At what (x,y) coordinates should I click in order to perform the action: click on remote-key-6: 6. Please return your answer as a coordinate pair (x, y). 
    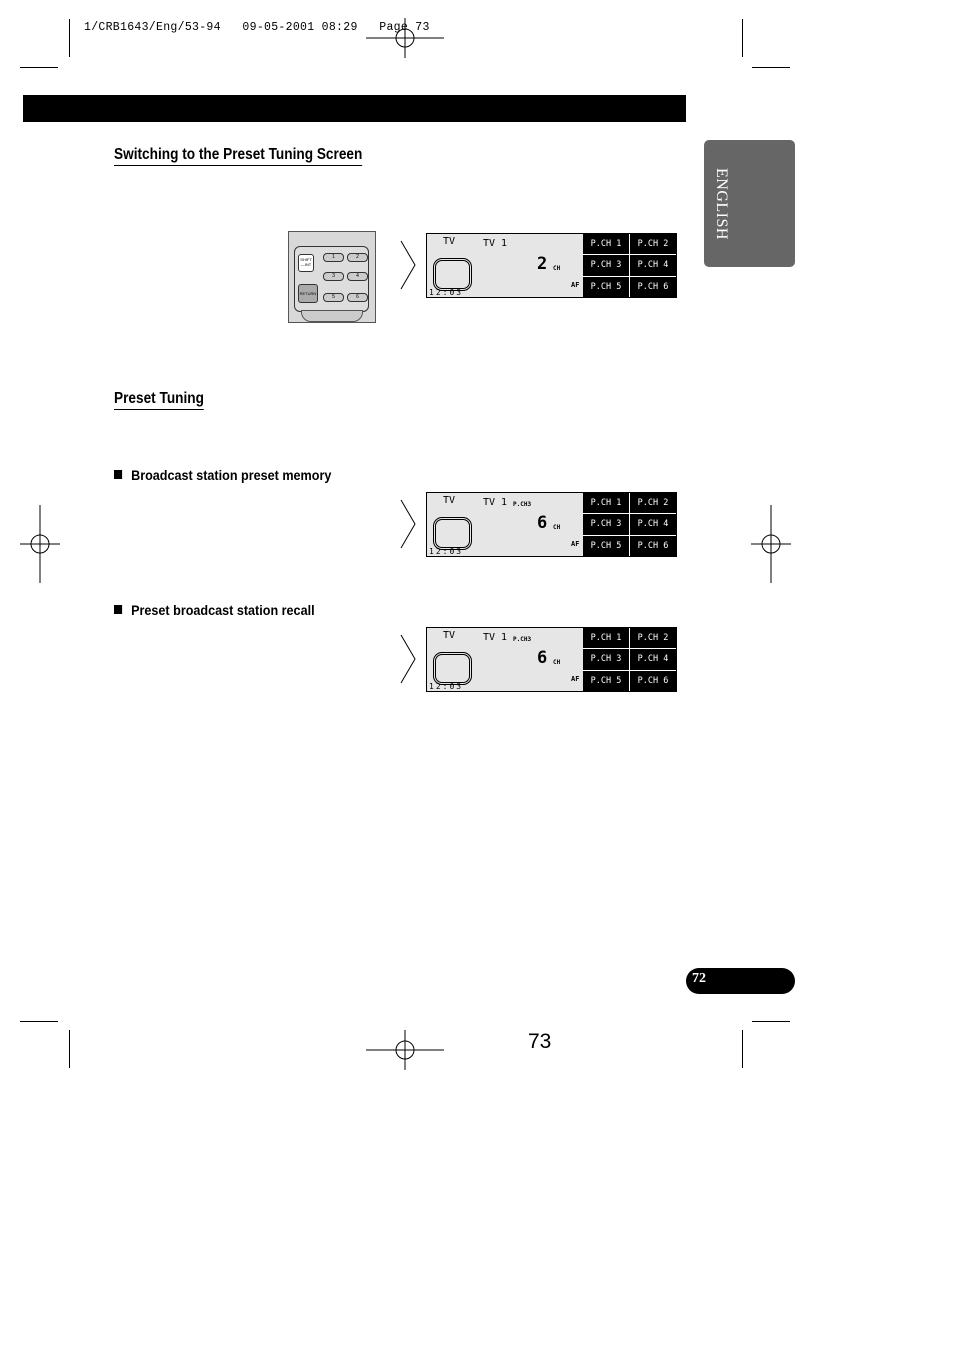
    Looking at the image, I should click on (357, 297).